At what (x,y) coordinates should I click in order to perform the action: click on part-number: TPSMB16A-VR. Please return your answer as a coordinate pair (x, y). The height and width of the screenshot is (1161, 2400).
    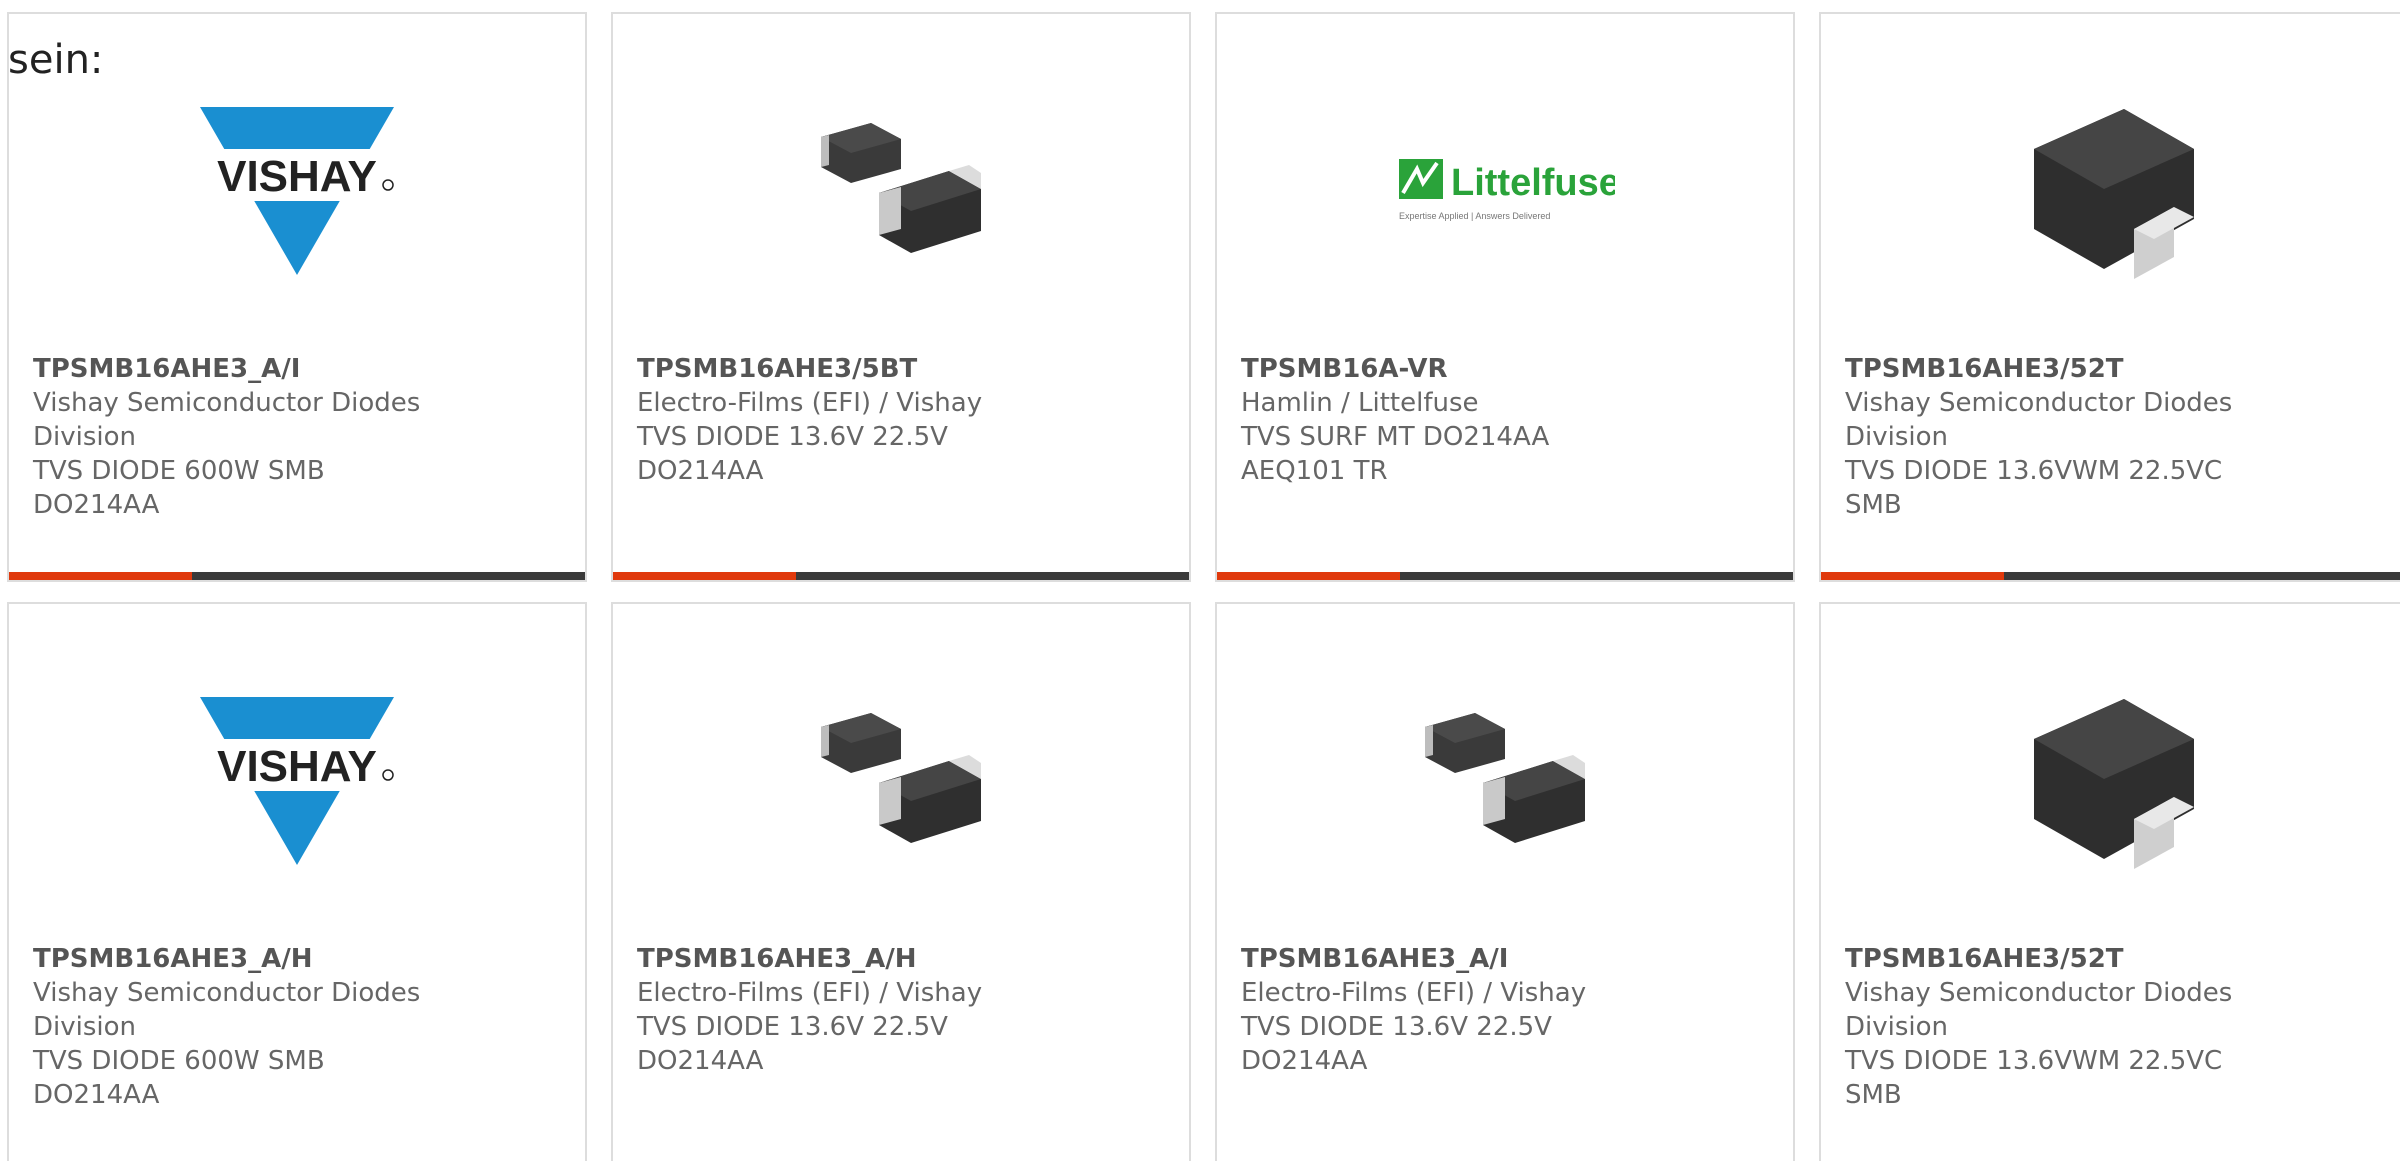
    Looking at the image, I should click on (1451, 369).